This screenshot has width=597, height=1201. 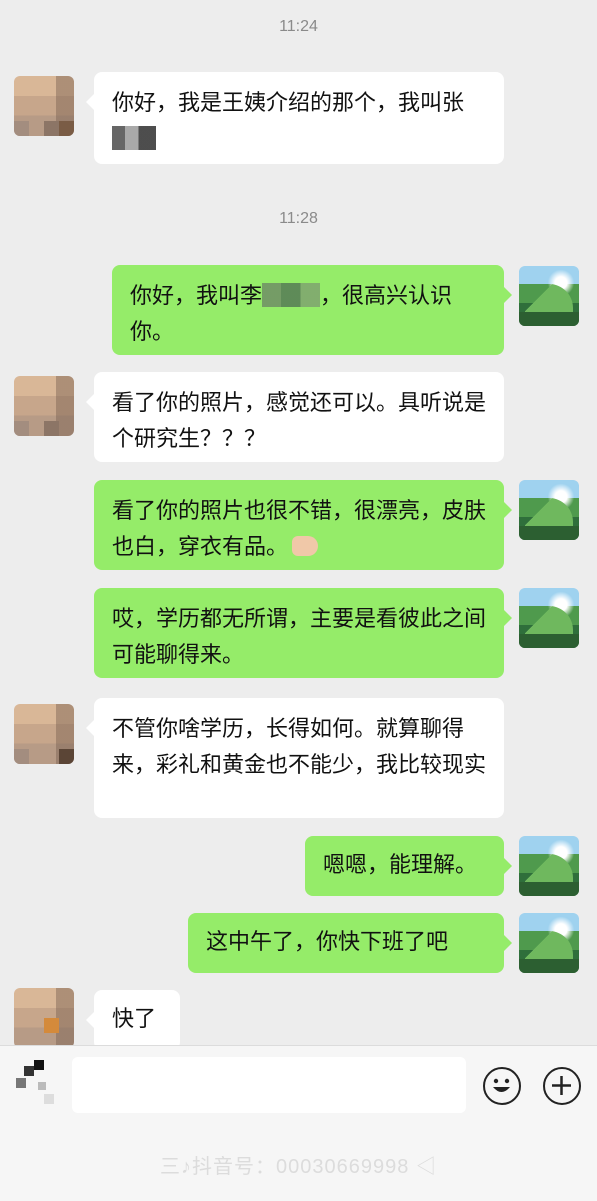 What do you see at coordinates (299, 421) in the screenshot?
I see `message-text: 看了你的照片，感觉还可以。具听说是个研究生？？？` at bounding box center [299, 421].